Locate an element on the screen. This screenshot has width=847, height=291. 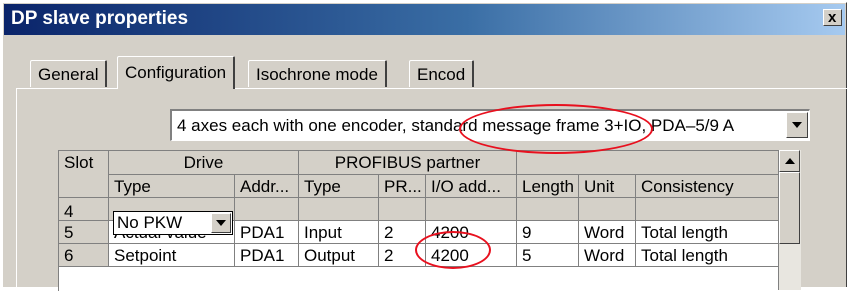
telegram-select-dropdown-button is located at coordinates (797, 125).